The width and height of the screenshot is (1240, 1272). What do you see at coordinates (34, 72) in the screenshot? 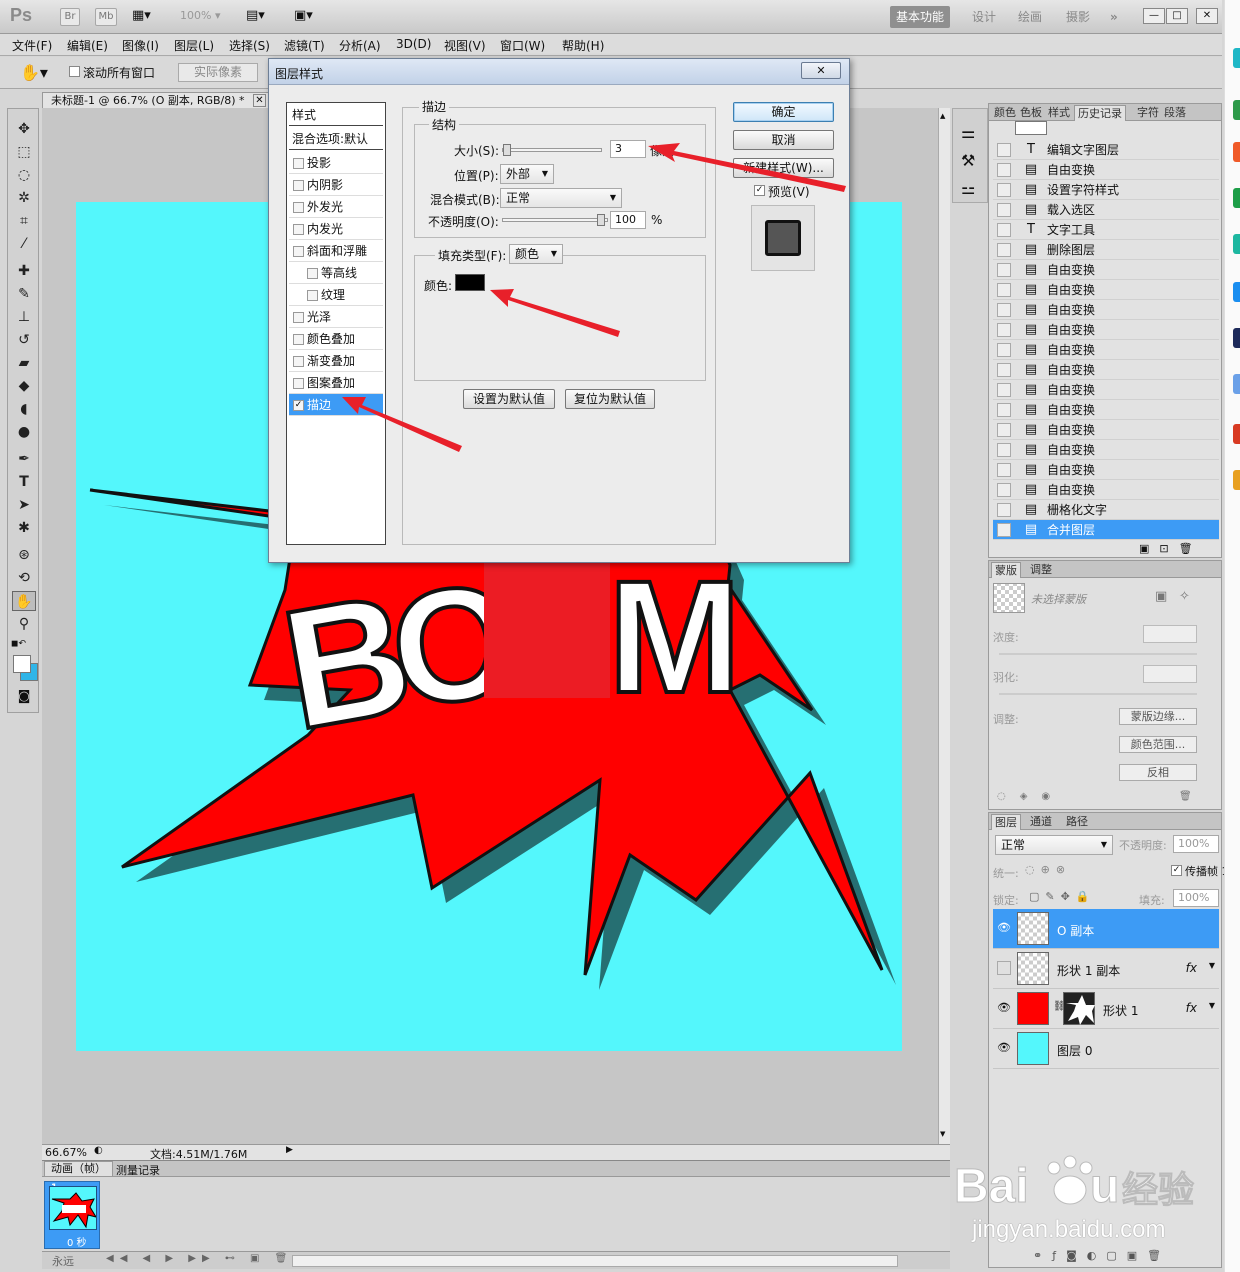
I see `hand-tool-icon: ✋▾` at bounding box center [34, 72].